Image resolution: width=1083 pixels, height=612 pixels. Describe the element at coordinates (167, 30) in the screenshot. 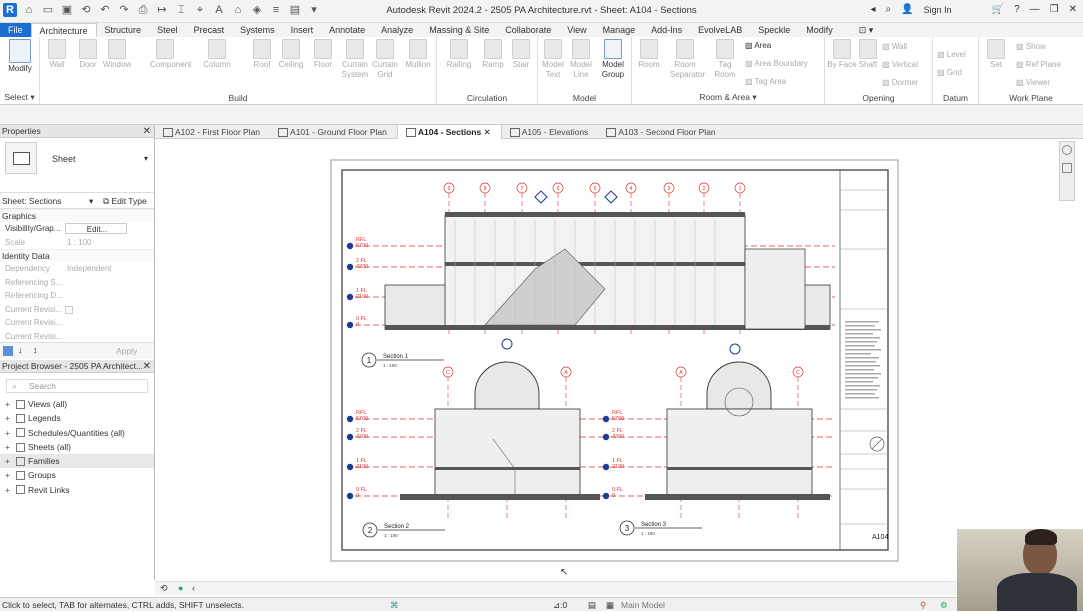

I see `menu-tab-steel: Steel` at that location.